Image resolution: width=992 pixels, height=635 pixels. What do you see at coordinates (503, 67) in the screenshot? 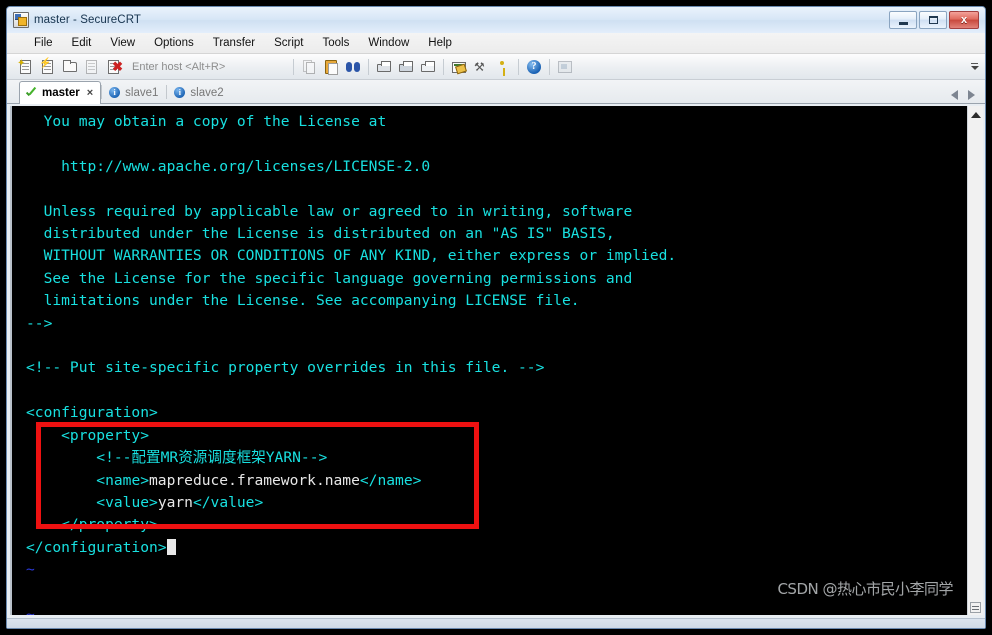
I see `key-icon` at bounding box center [503, 67].